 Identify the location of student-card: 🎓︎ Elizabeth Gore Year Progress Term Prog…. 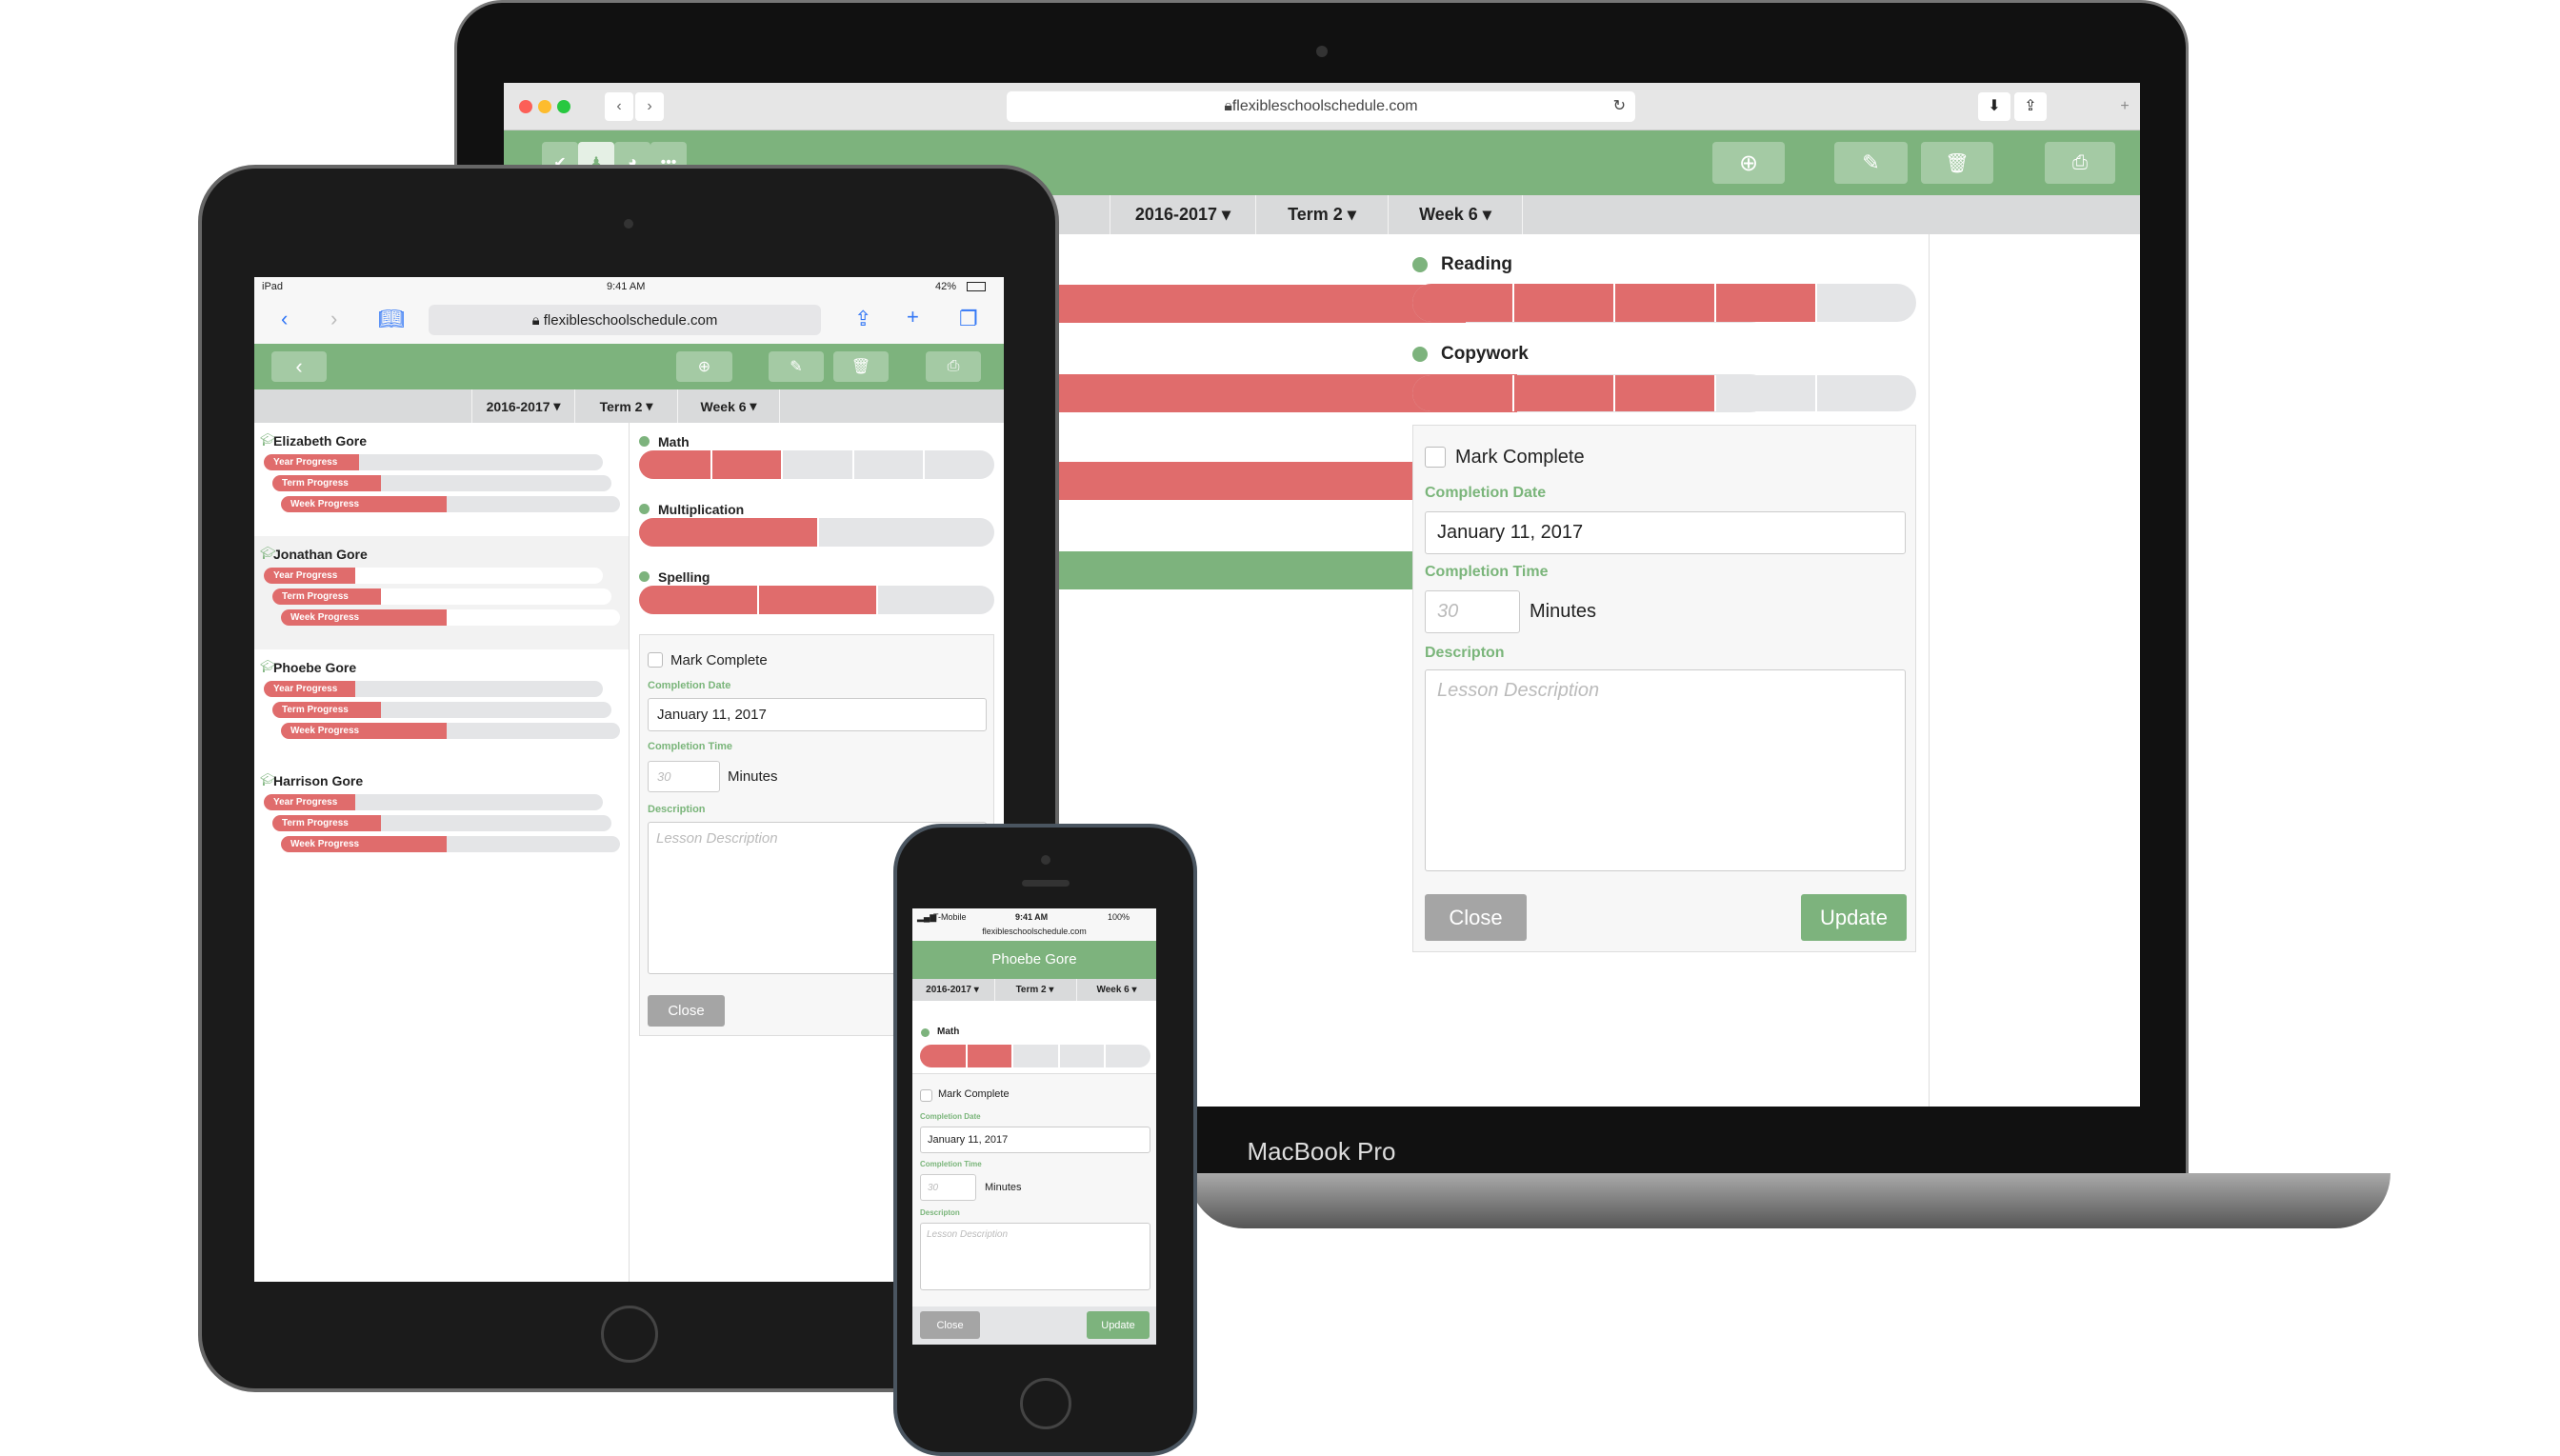
(441, 480).